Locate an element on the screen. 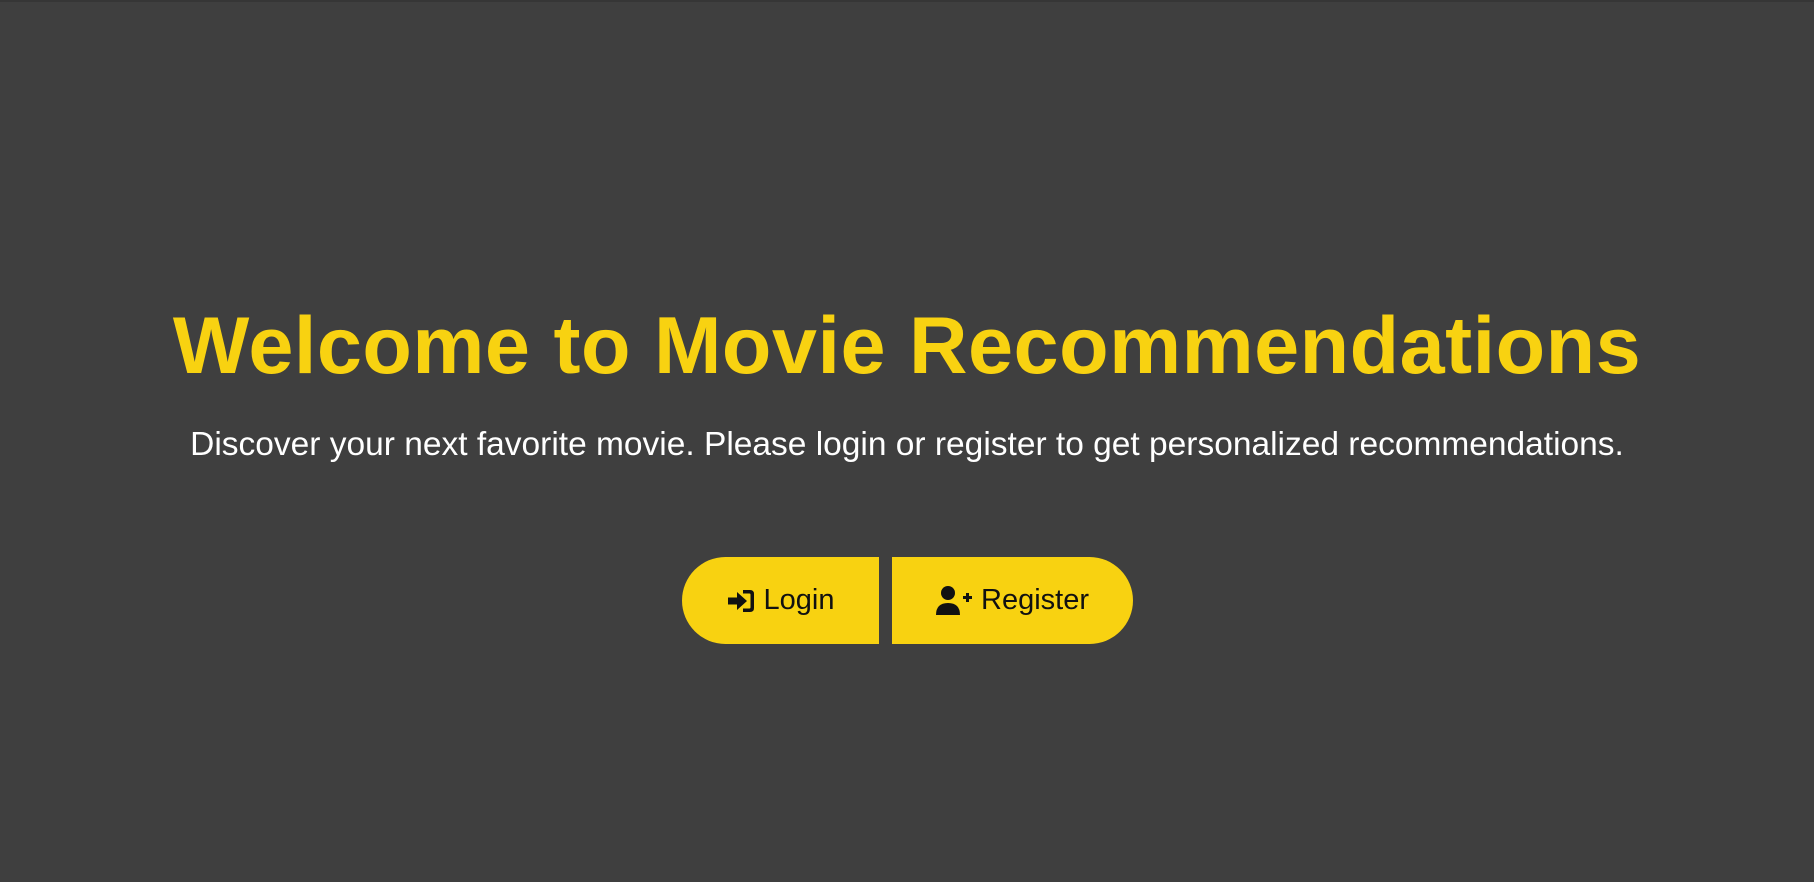 The image size is (1814, 882). auth-actions: Login Register is located at coordinates (907, 600).